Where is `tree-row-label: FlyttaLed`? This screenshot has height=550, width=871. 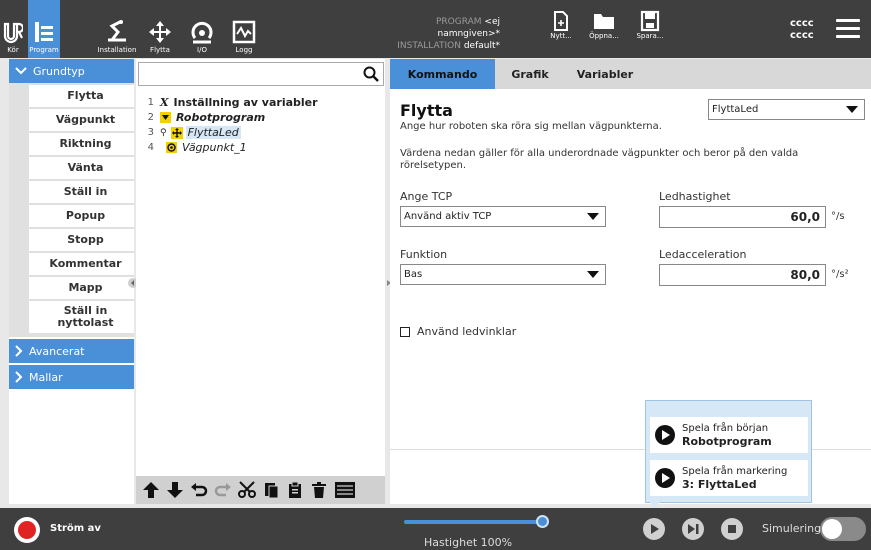 tree-row-label: FlyttaLed is located at coordinates (213, 132).